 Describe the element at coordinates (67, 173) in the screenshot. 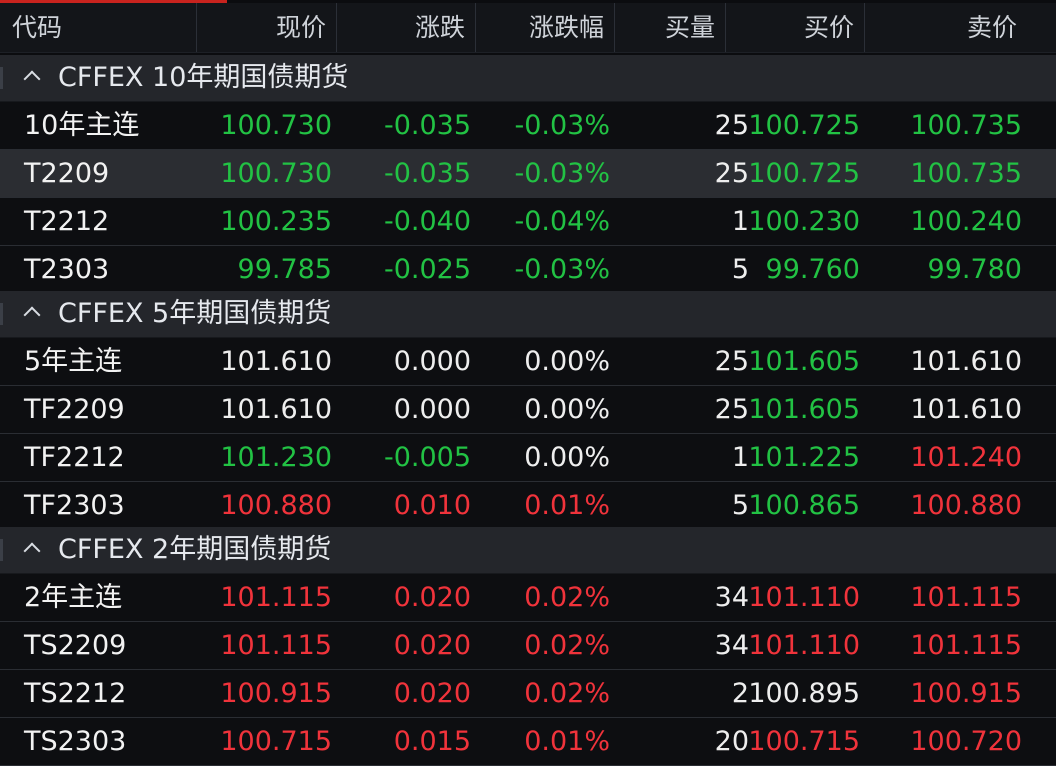

I see `contract-code: T2209` at that location.